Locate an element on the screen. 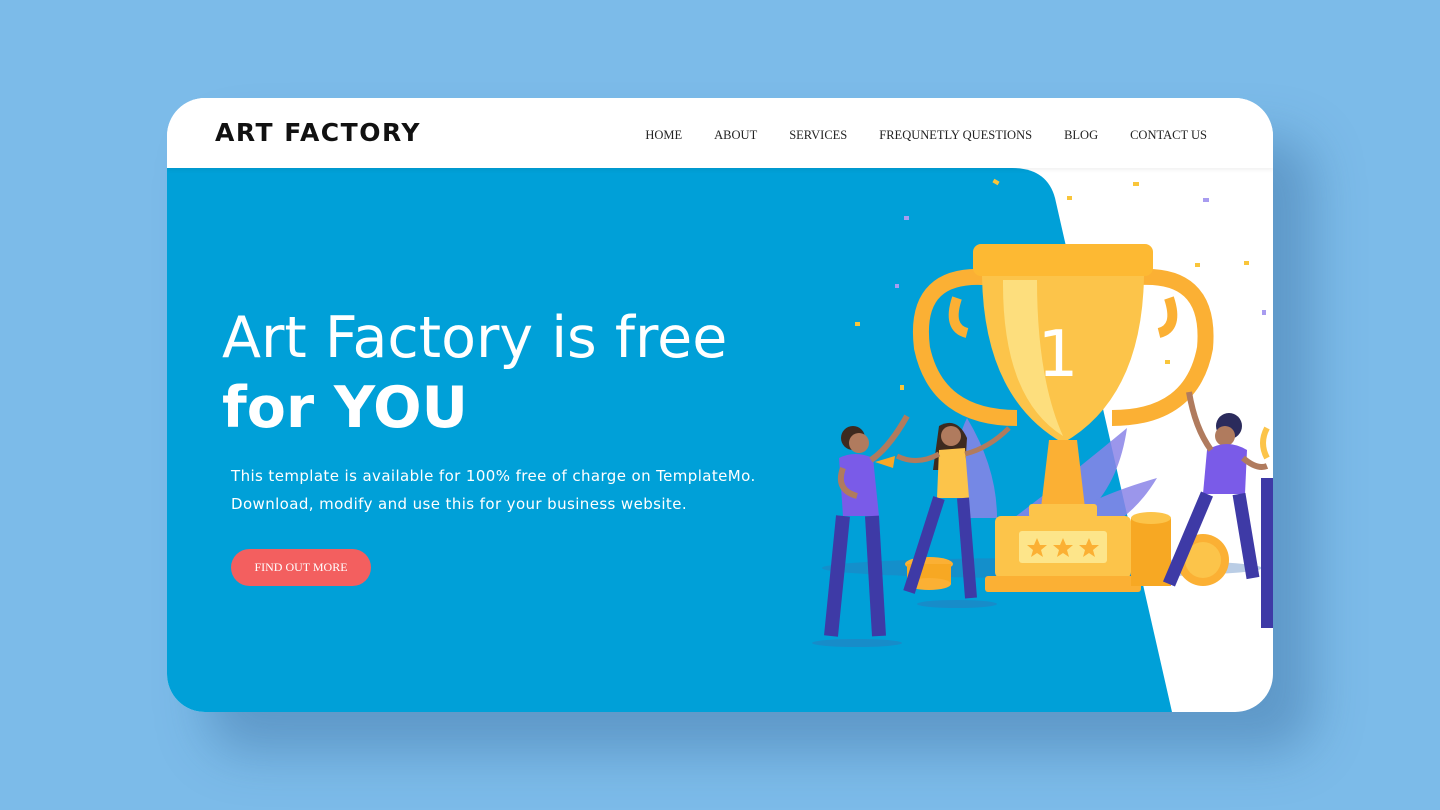 The image size is (1440, 810). hero-title: Art Factory is free for YOU is located at coordinates (474, 373).